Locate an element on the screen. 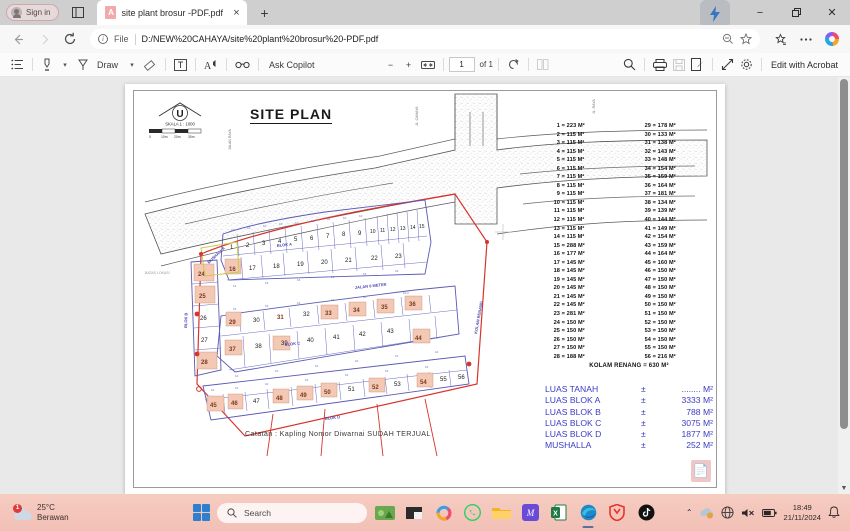 The image size is (850, 531). search-button is located at coordinates (629, 65).